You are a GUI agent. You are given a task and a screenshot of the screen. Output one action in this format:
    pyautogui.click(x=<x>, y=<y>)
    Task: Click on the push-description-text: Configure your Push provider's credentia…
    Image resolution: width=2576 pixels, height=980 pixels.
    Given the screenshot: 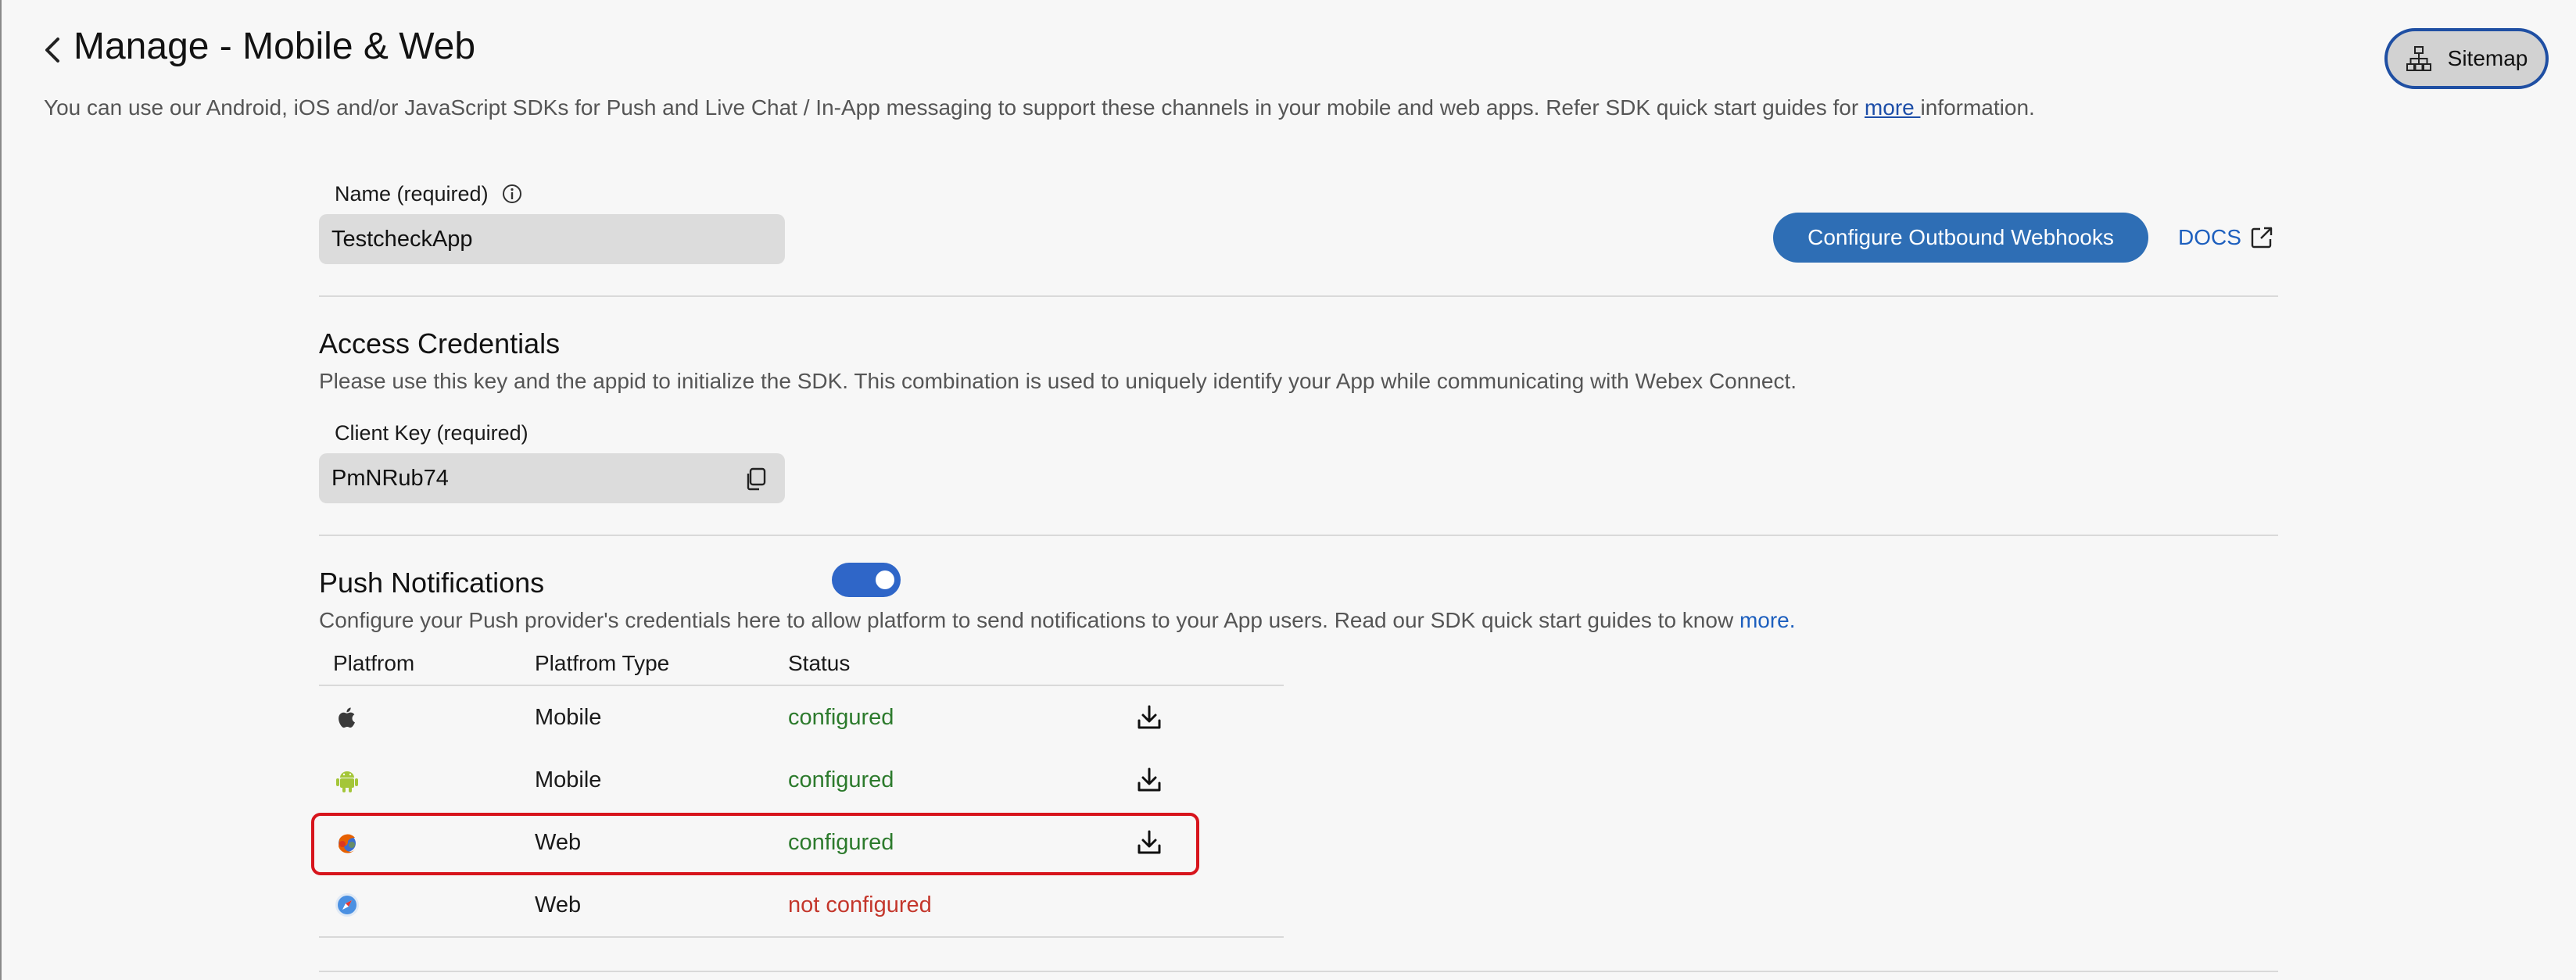 What is the action you would take?
    pyautogui.click(x=1029, y=620)
    